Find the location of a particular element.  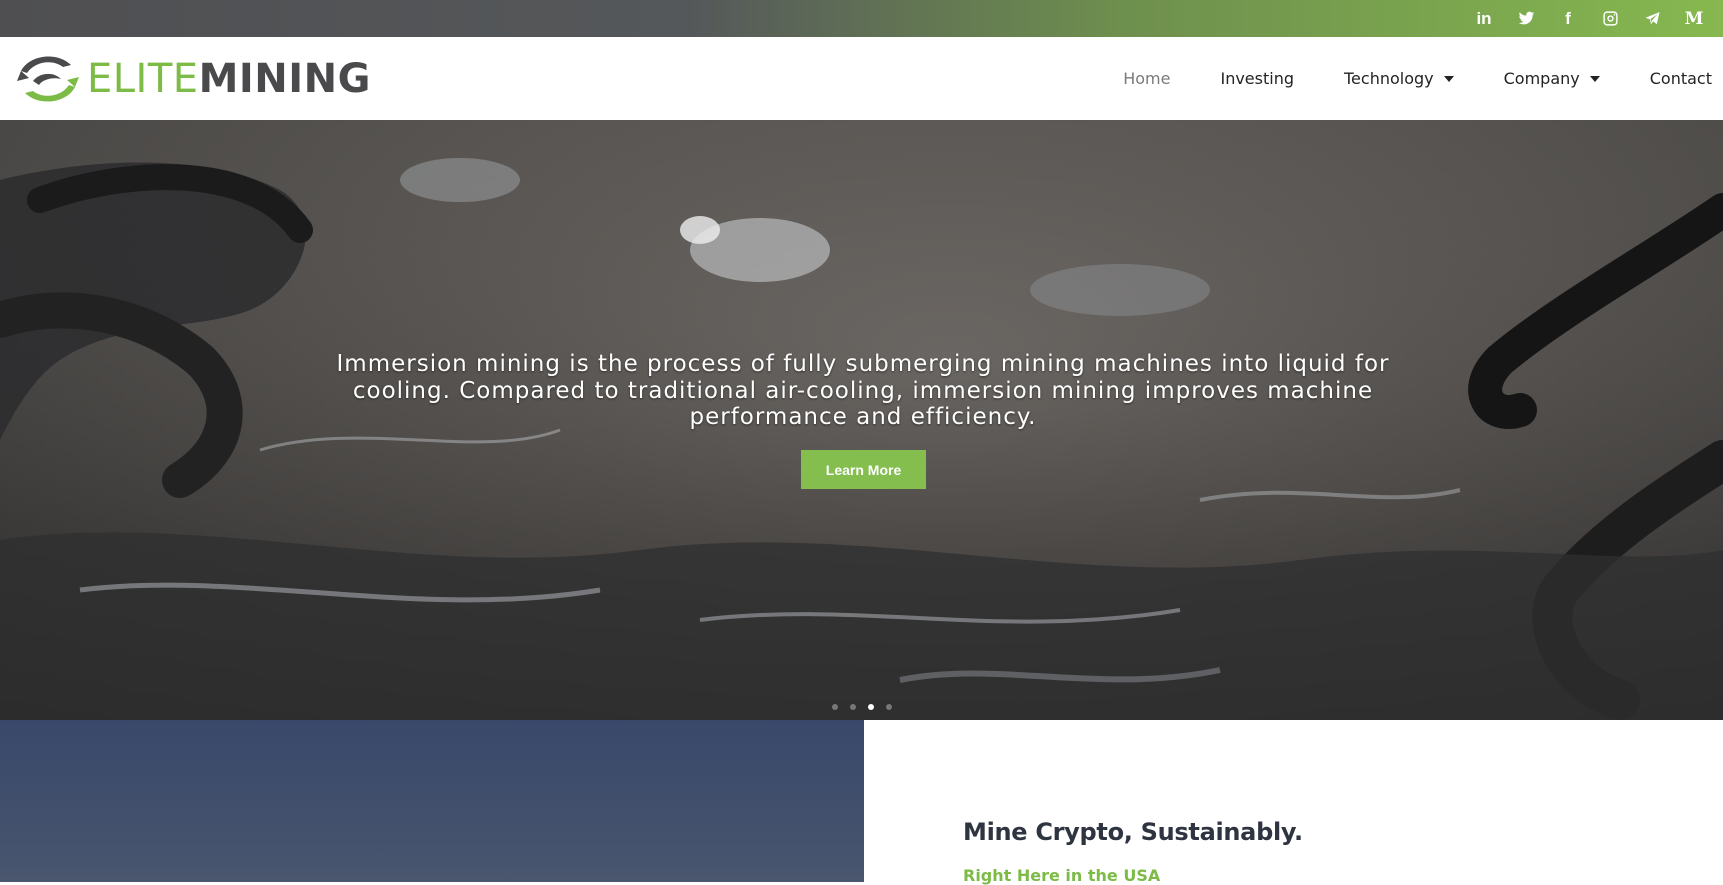

telegram-icon is located at coordinates (1652, 18).